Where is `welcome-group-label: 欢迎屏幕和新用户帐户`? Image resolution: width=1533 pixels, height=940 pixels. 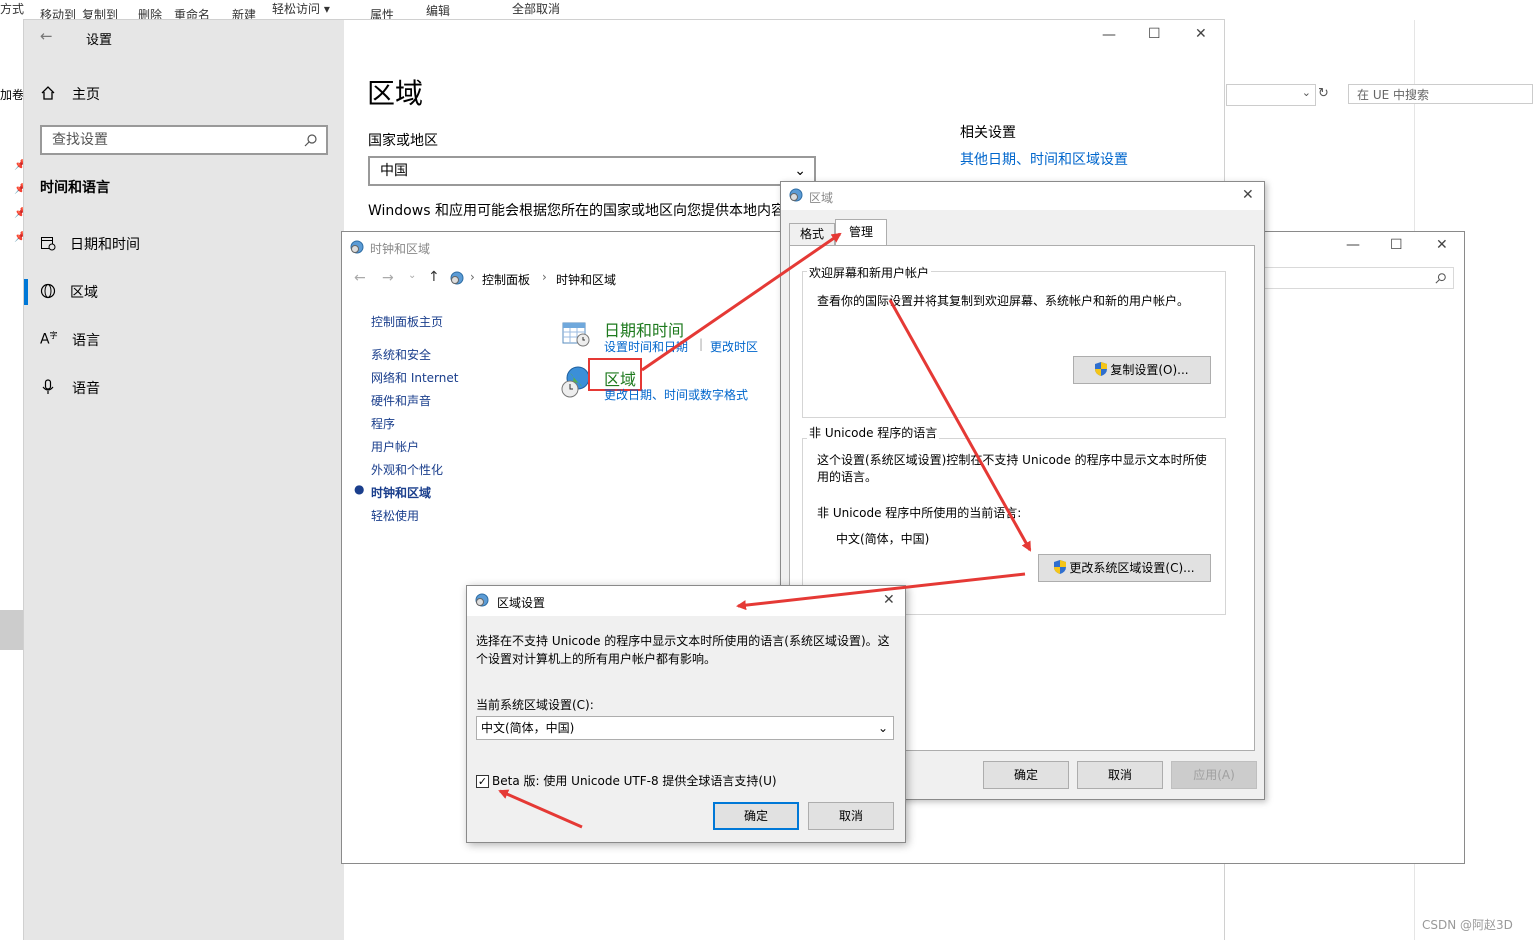 welcome-group-label: 欢迎屏幕和新用户帐户 is located at coordinates (869, 272).